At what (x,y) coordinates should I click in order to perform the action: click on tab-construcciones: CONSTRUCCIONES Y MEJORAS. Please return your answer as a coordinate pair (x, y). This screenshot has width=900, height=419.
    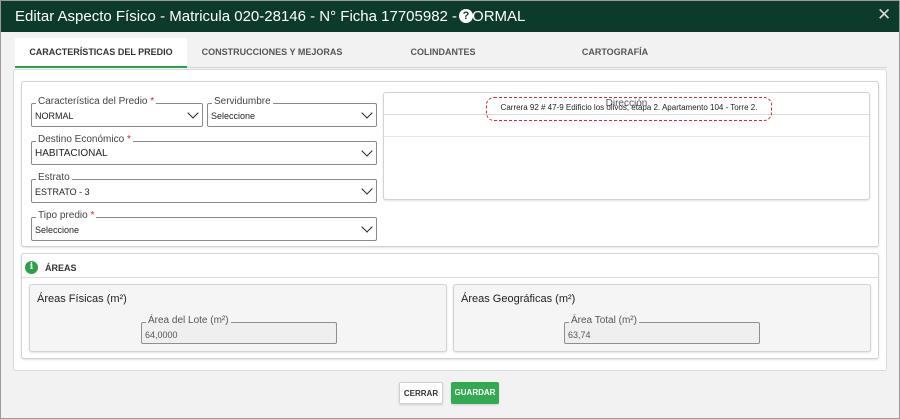
    Looking at the image, I should click on (272, 53).